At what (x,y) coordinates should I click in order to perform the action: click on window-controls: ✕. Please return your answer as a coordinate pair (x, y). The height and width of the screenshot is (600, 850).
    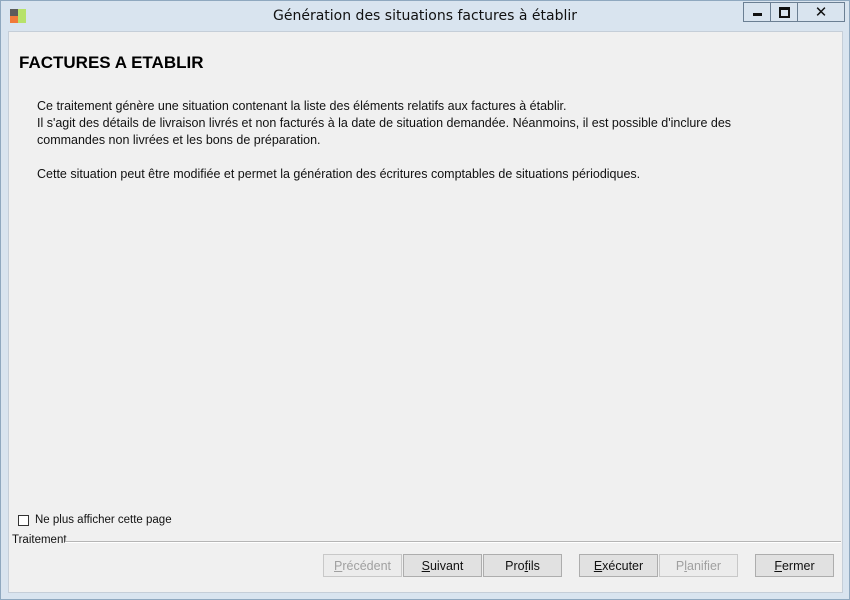
    Looking at the image, I should click on (794, 12).